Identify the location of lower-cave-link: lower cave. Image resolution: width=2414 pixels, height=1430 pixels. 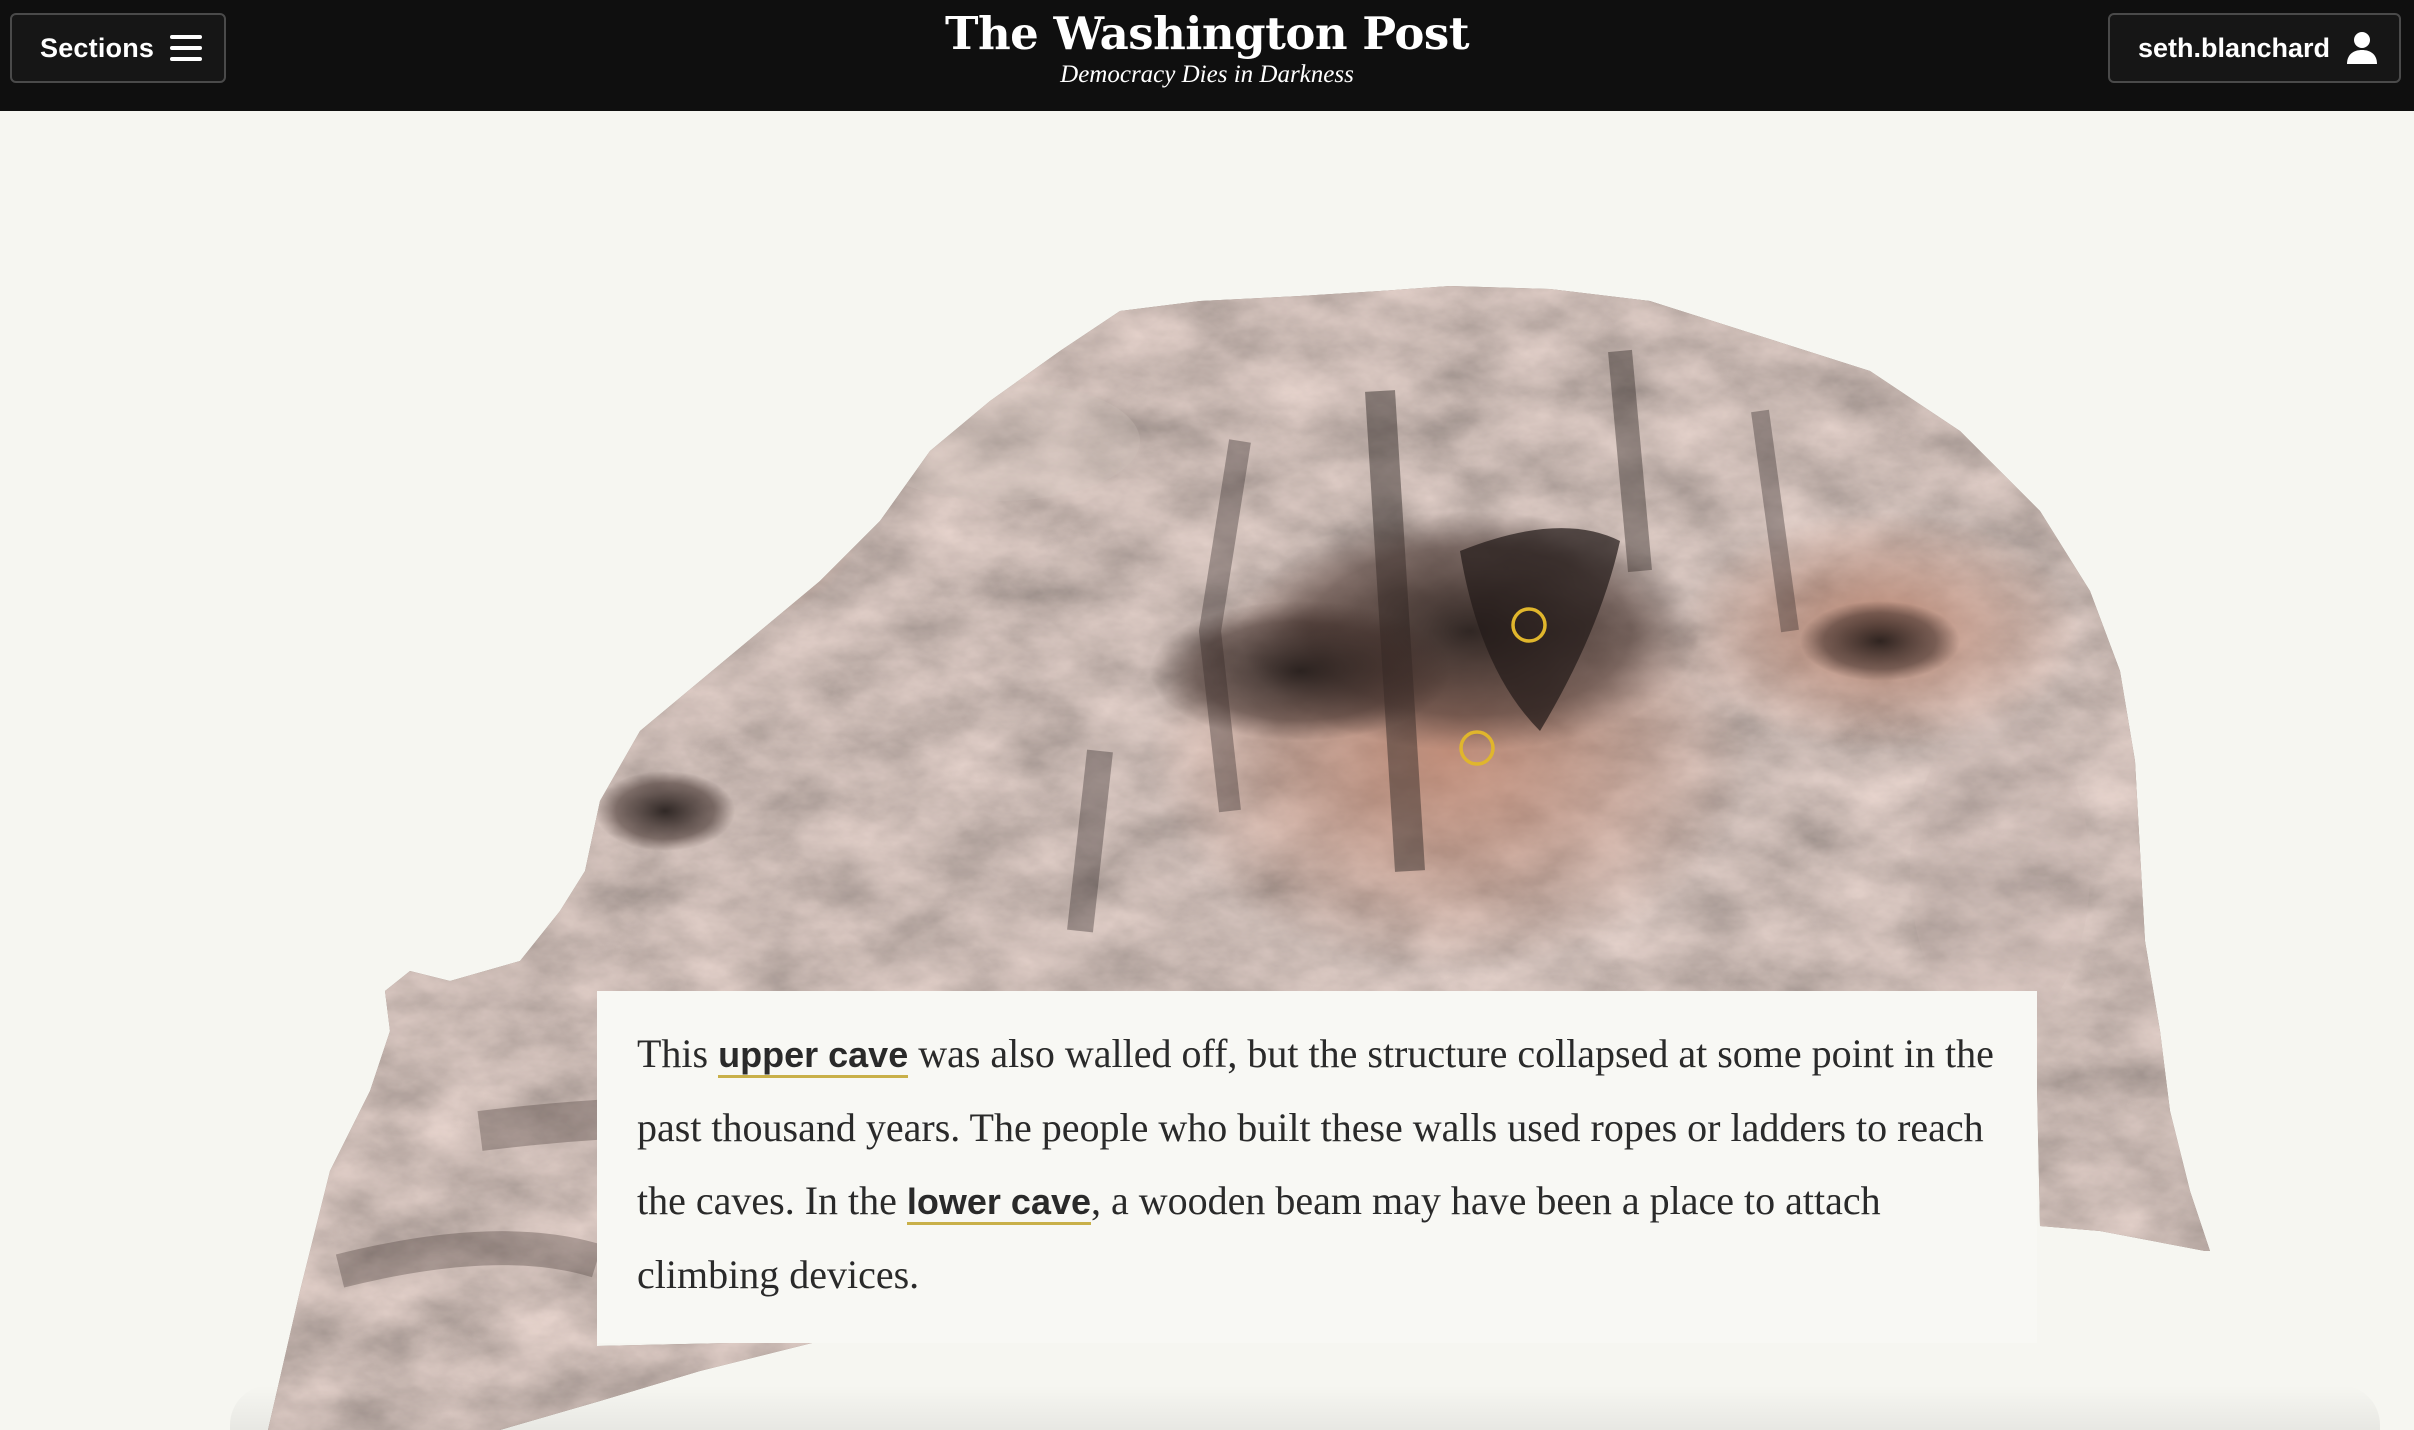
(999, 1203).